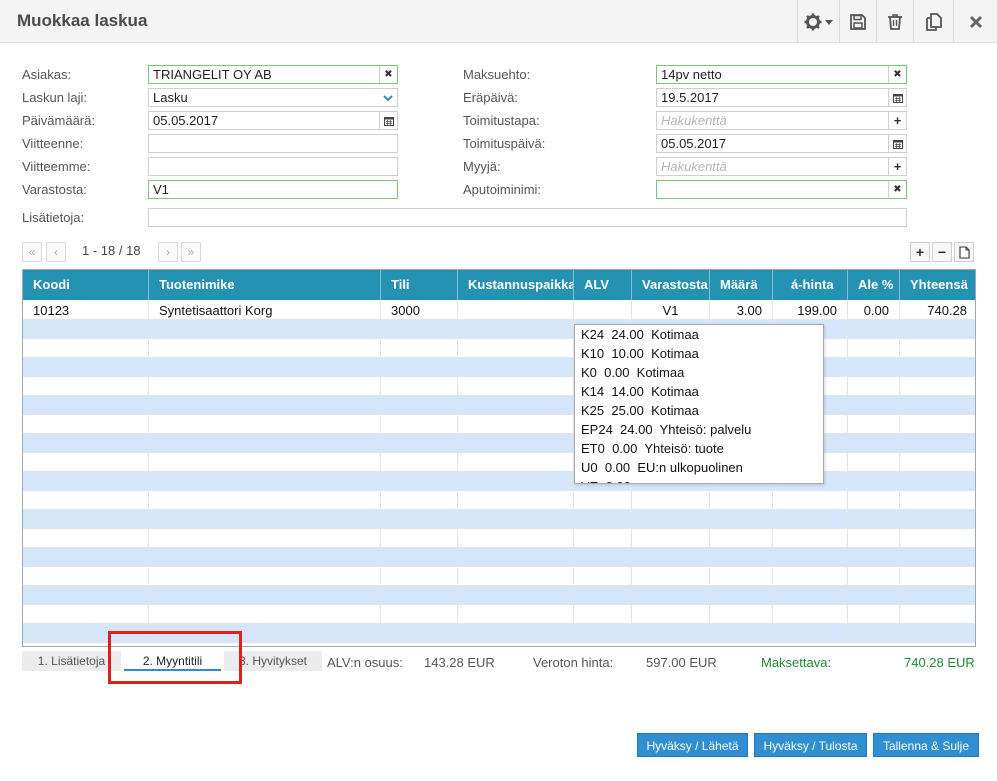 This screenshot has height=781, width=997. Describe the element at coordinates (818, 21) in the screenshot. I see `settings-menu-button` at that location.